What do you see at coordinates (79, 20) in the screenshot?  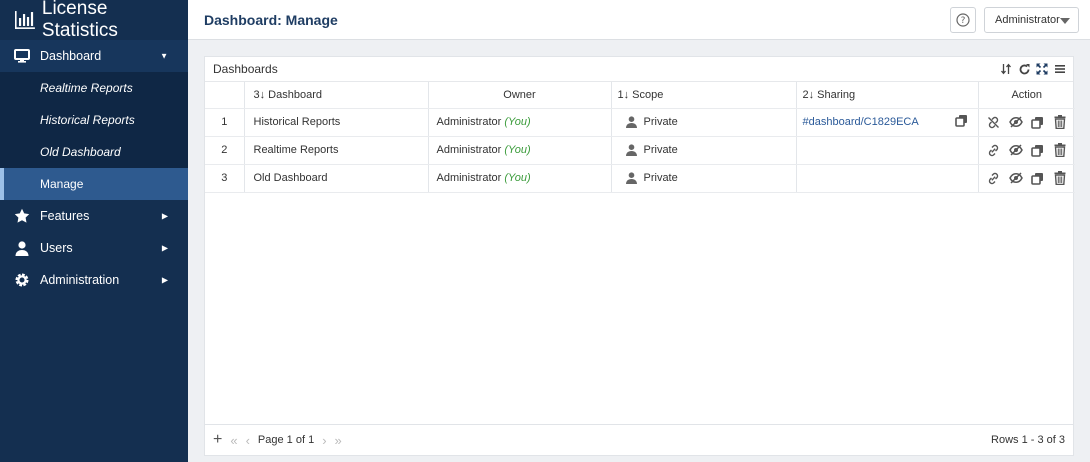 I see `app-title: License Statistics` at bounding box center [79, 20].